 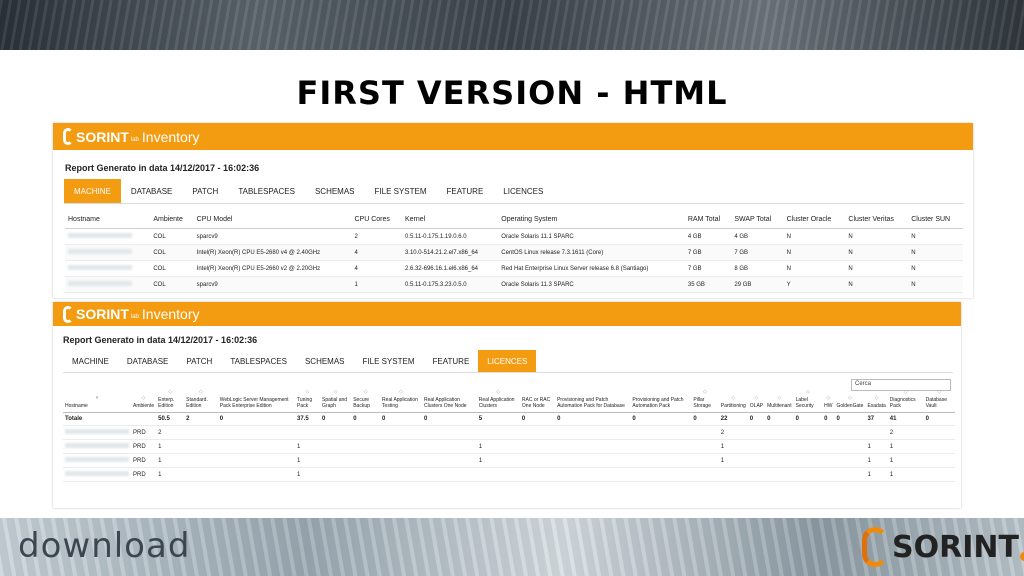 I want to click on col-tuning-pack: ◇ Tuning Pack, so click(x=308, y=400).